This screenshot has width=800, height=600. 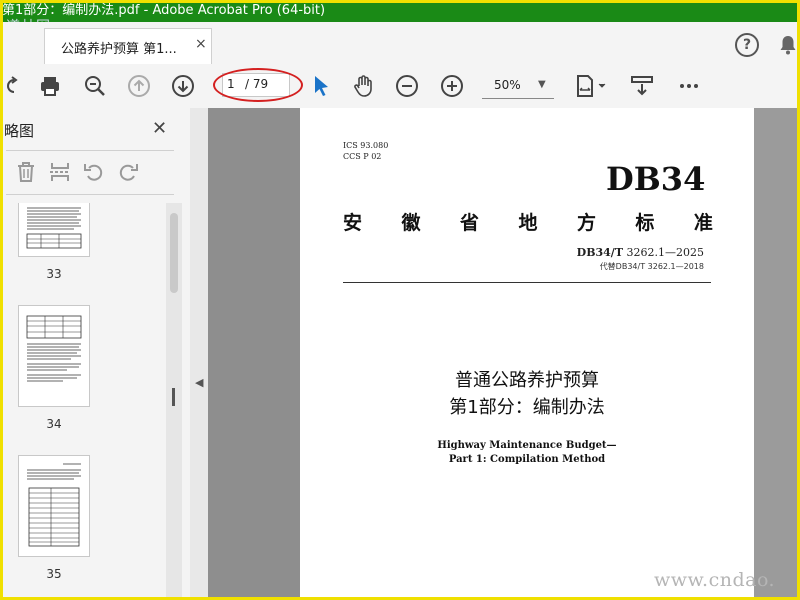 I want to click on thumbnail-tools, so click(x=90, y=176).